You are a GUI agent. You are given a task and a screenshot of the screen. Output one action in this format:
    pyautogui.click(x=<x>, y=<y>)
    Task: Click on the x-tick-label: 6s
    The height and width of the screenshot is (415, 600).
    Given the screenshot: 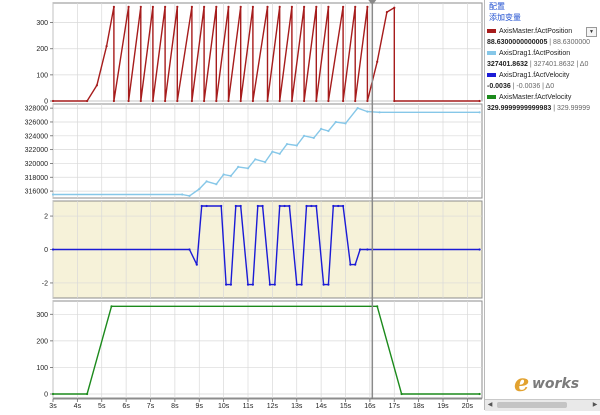 What is the action you would take?
    pyautogui.click(x=126, y=406)
    